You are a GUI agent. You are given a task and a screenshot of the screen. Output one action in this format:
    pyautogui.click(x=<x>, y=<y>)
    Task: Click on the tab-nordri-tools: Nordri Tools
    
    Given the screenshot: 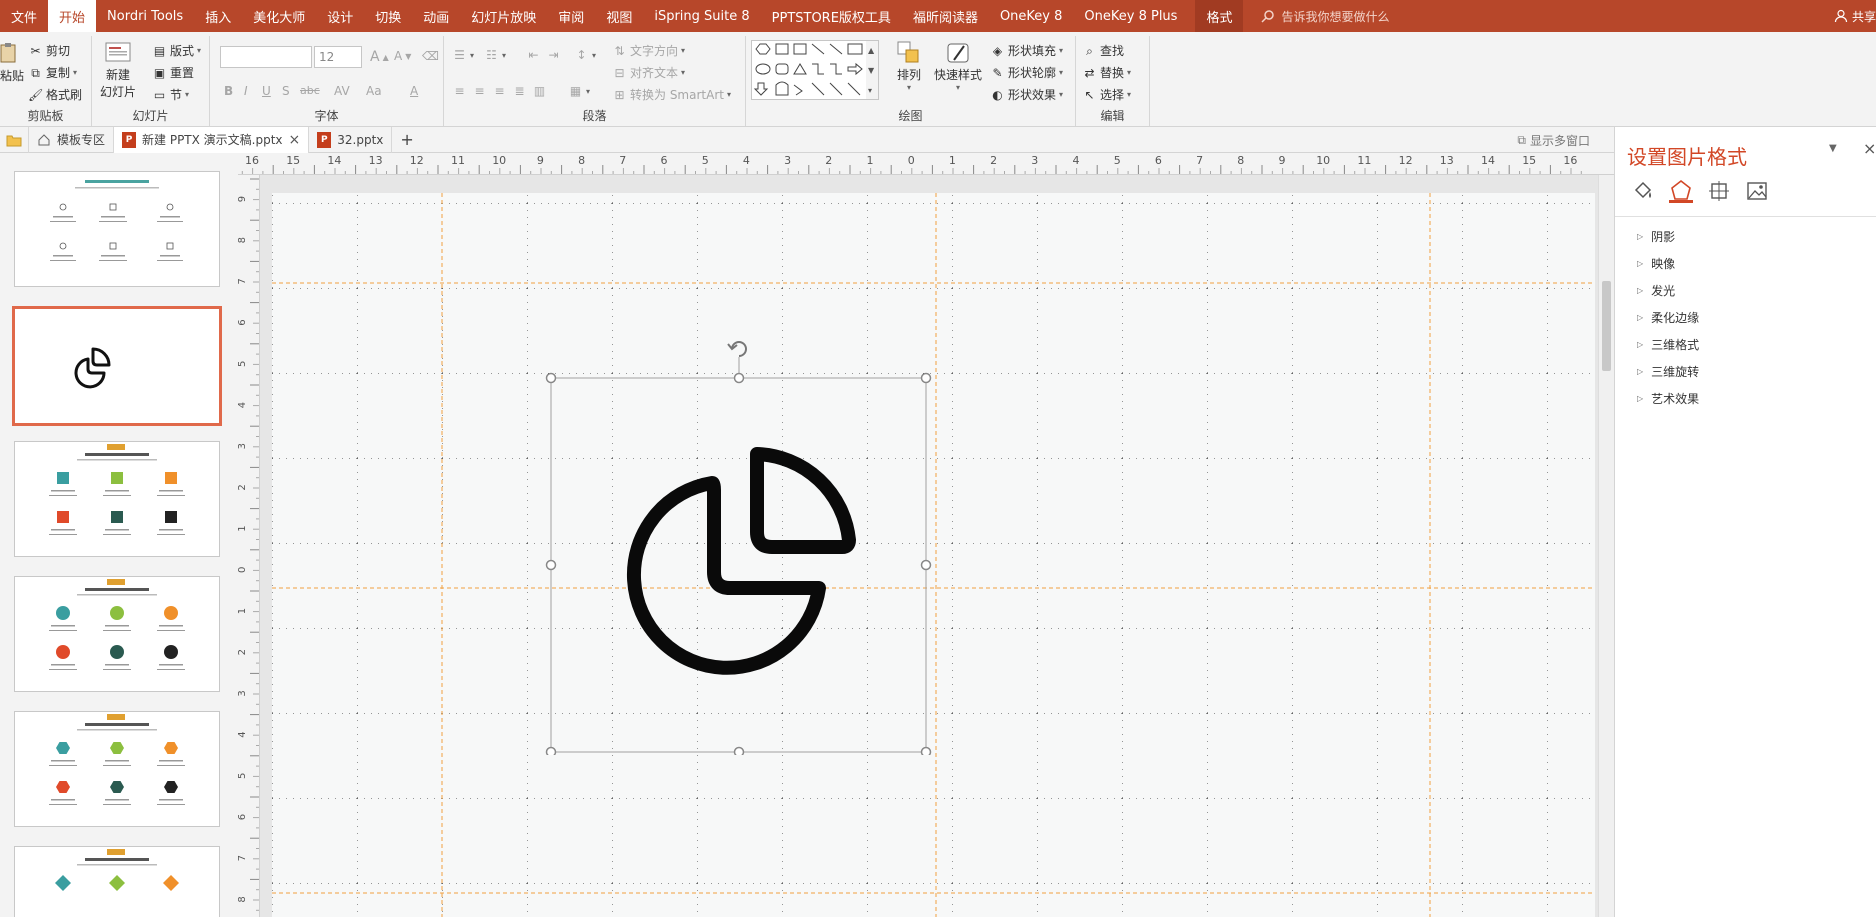 What is the action you would take?
    pyautogui.click(x=145, y=16)
    